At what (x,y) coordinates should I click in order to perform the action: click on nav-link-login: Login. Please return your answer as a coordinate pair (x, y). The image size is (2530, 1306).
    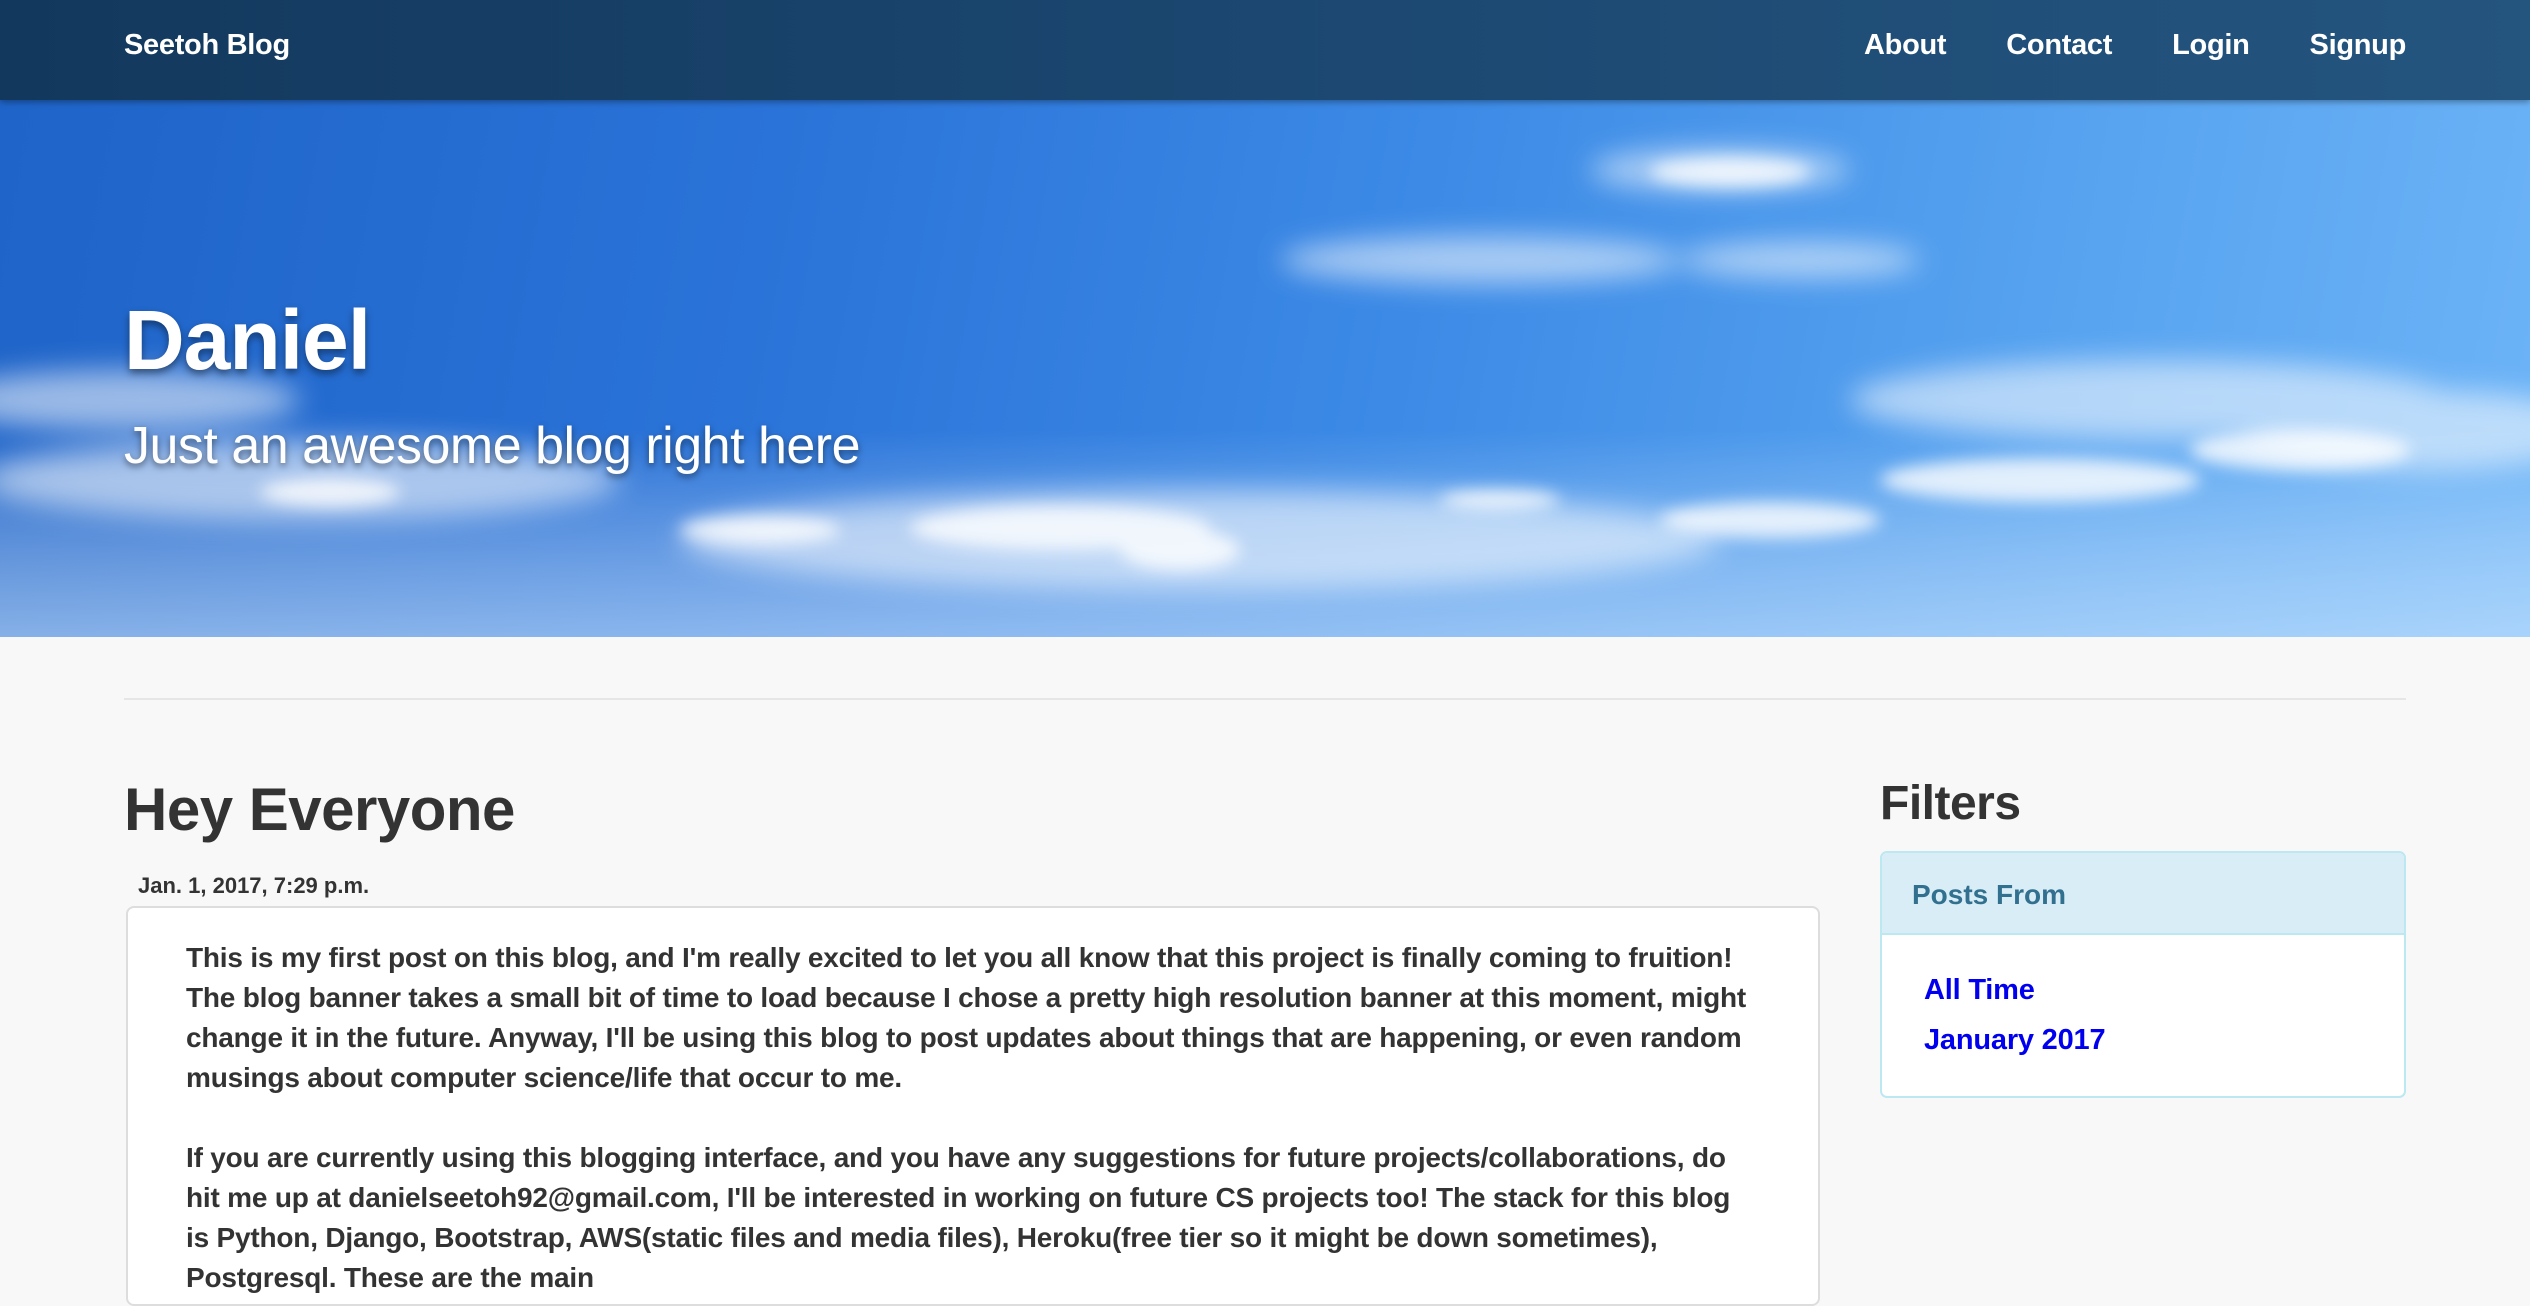
    Looking at the image, I should click on (2211, 45).